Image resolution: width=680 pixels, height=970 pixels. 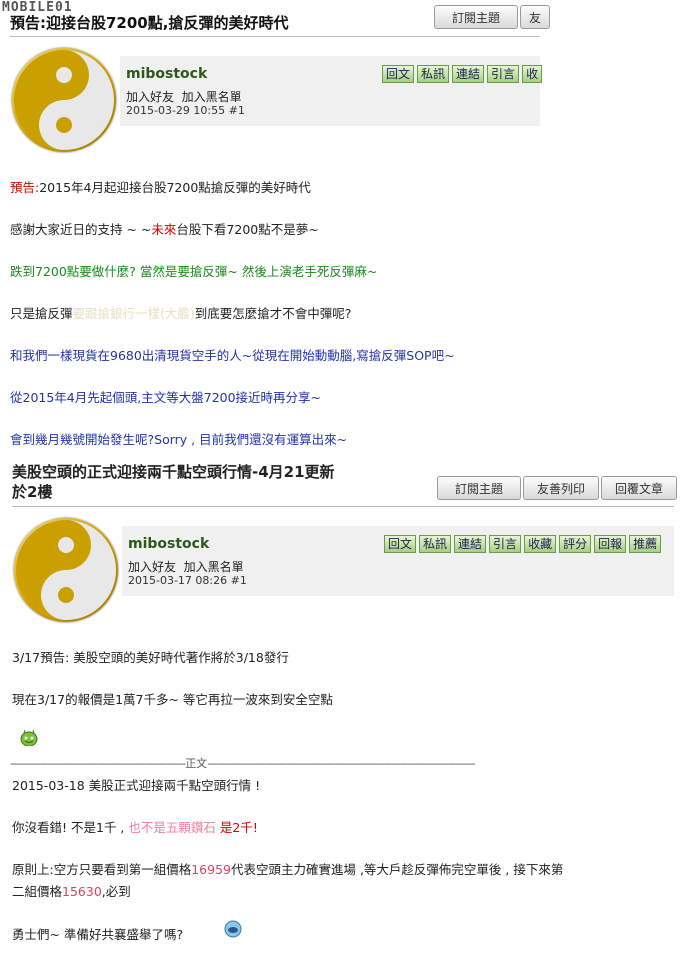 What do you see at coordinates (175, 187) in the screenshot?
I see `post1-line1-text: 2015年4月起迎接台股7200點搶反彈的美好時代` at bounding box center [175, 187].